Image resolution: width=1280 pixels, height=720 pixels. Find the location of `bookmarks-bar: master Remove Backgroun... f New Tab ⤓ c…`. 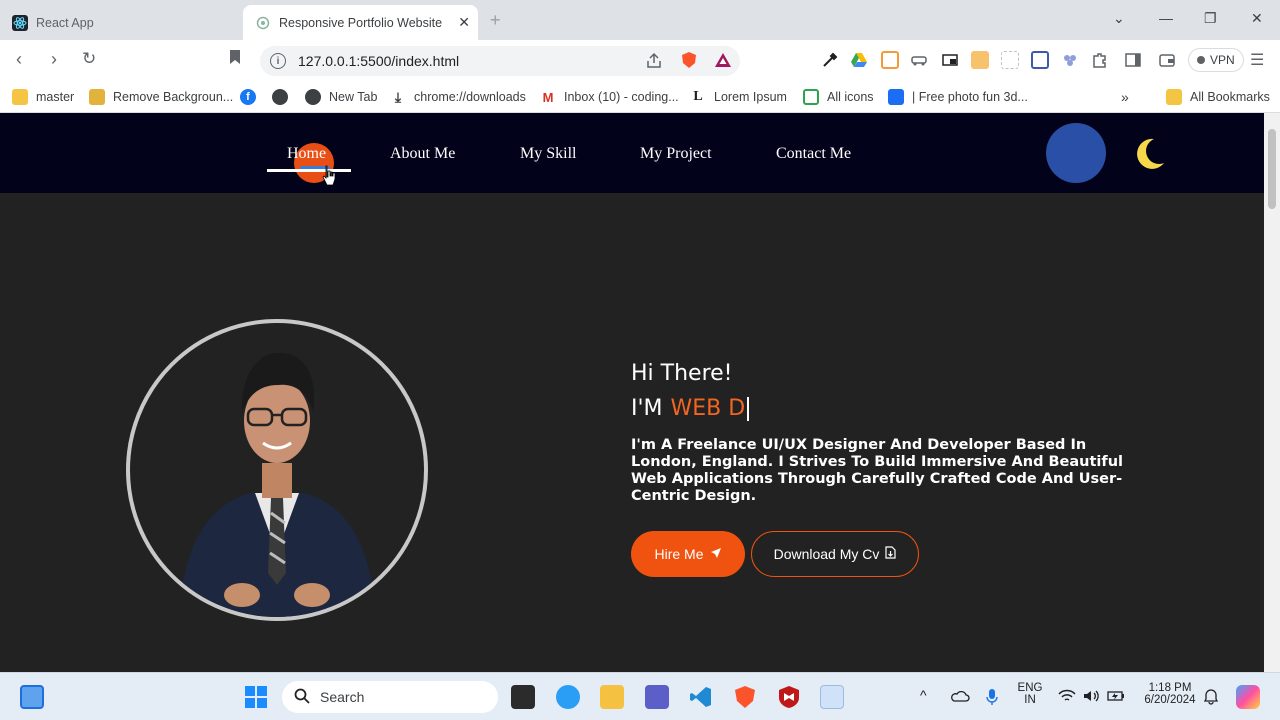

bookmarks-bar: master Remove Backgroun... f New Tab ⤓ c… is located at coordinates (640, 96).